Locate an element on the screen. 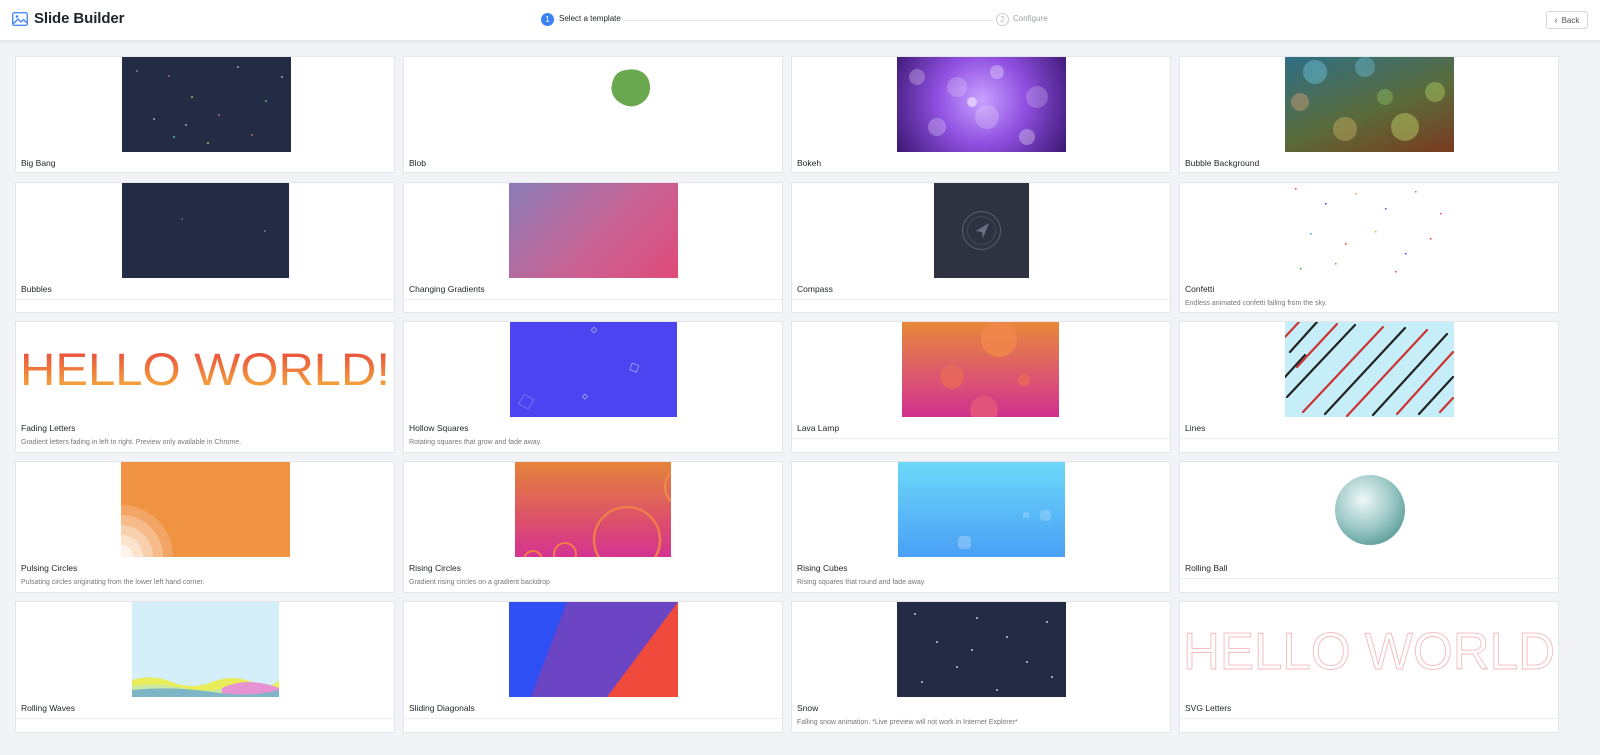 This screenshot has height=755, width=1600. template-card-changing-gradients: Changing Gradients is located at coordinates (593, 247).